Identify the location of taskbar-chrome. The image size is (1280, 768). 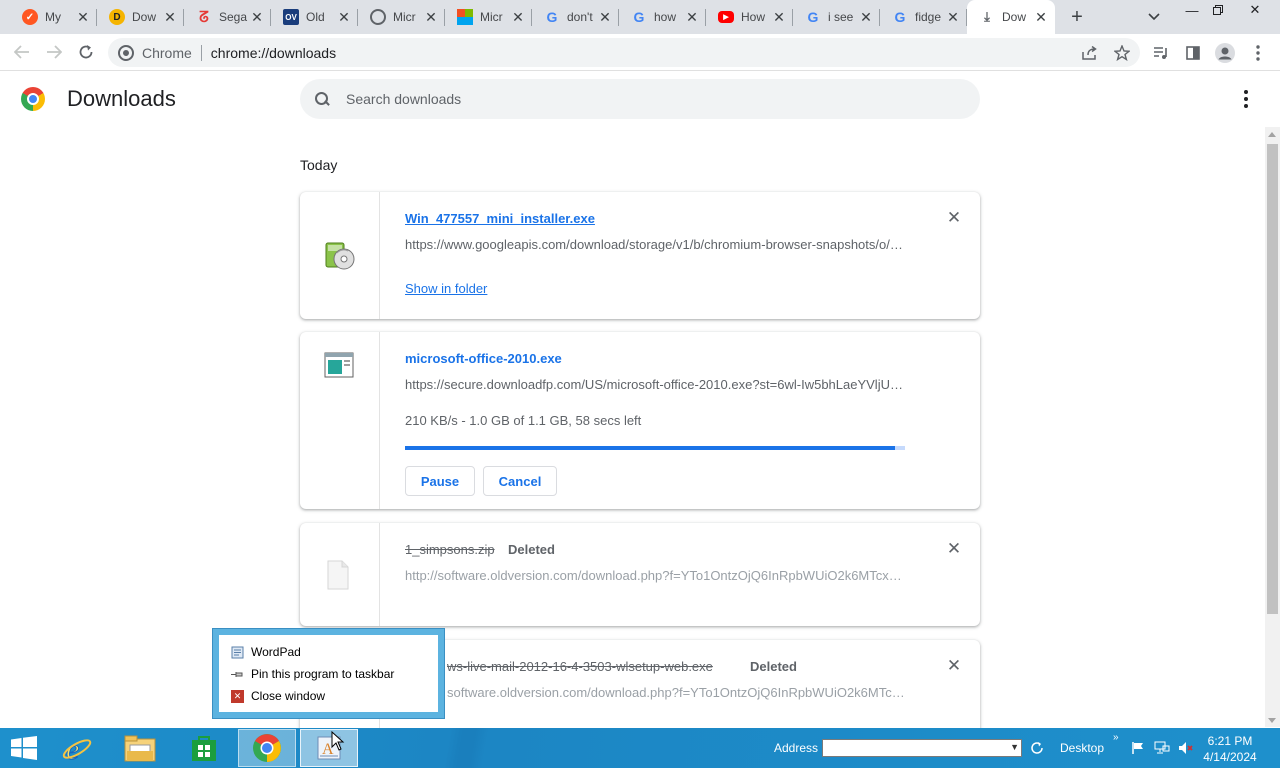
(267, 748).